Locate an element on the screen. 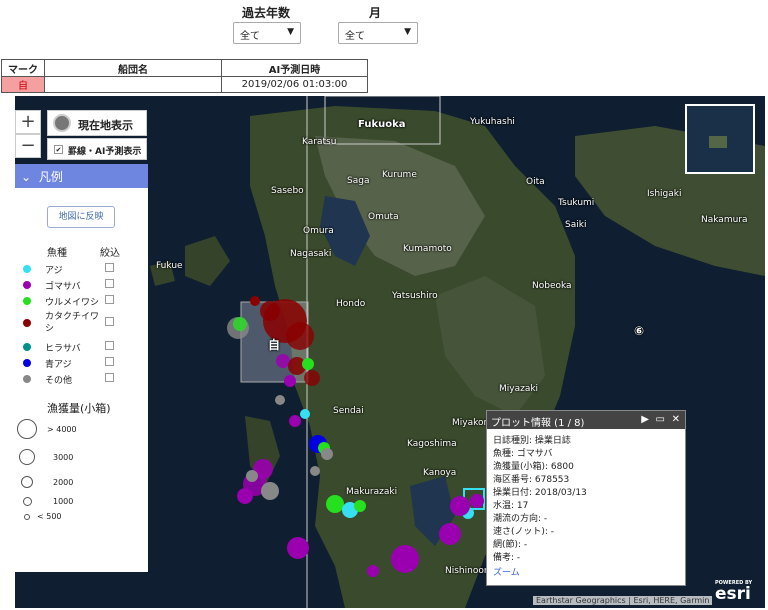 This screenshot has height=610, width=768. overview-map is located at coordinates (720, 139).